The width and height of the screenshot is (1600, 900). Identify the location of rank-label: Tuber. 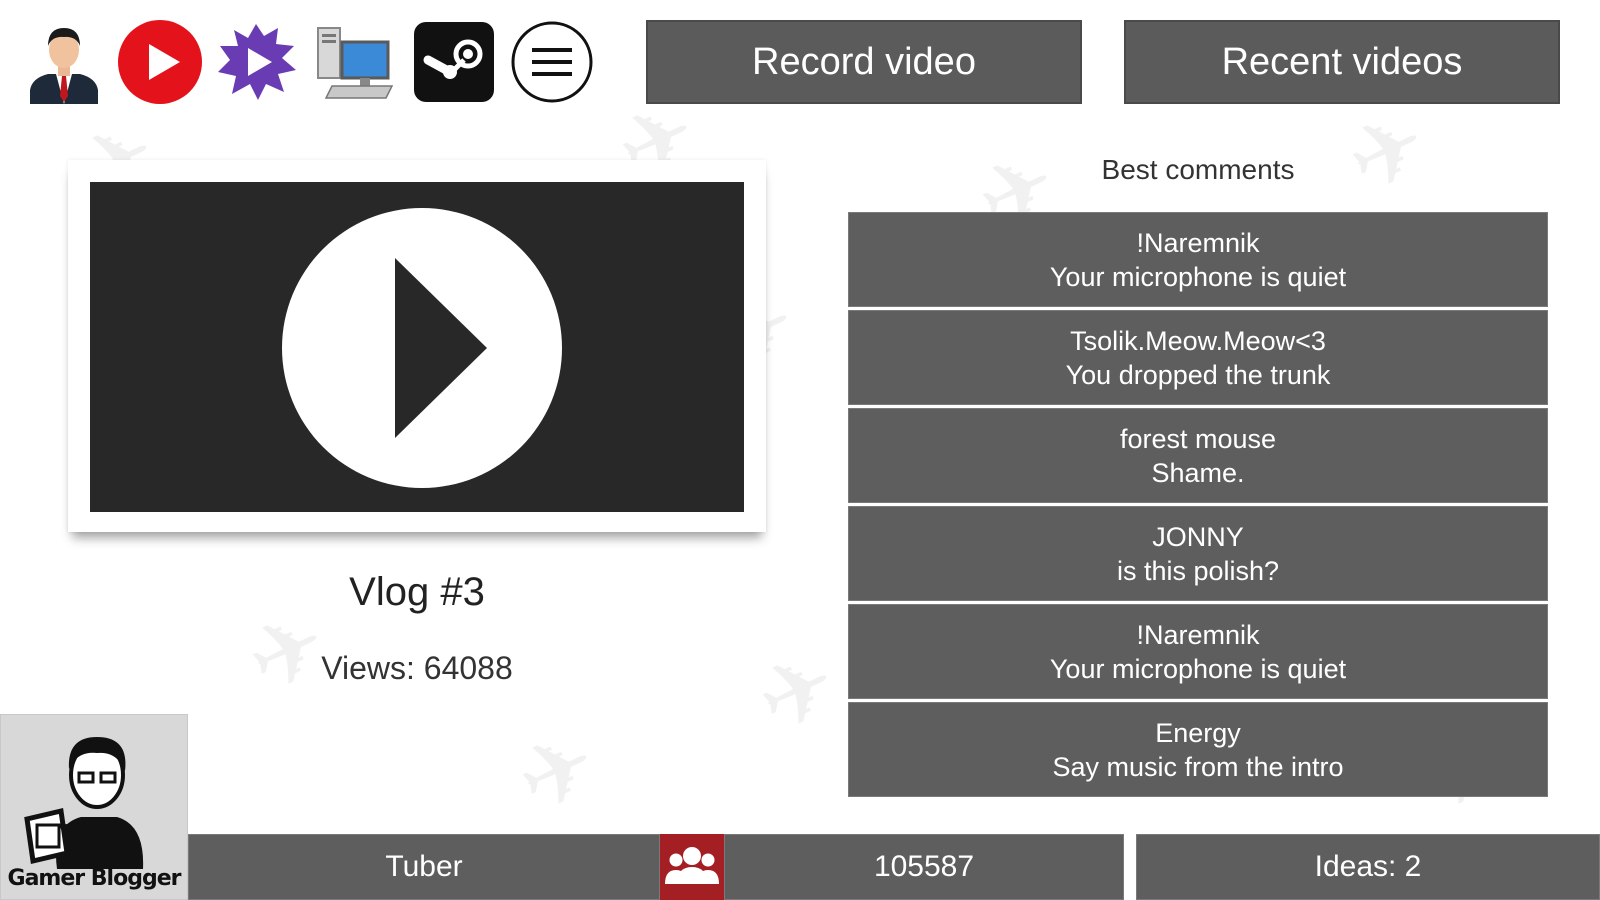
(424, 867).